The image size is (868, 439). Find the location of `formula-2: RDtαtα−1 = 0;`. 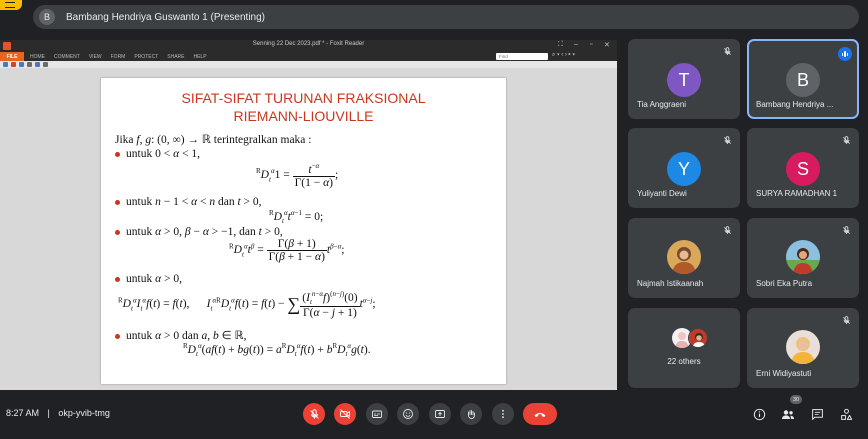

formula-2: RDtαtα−1 = 0; is located at coordinates (296, 217).